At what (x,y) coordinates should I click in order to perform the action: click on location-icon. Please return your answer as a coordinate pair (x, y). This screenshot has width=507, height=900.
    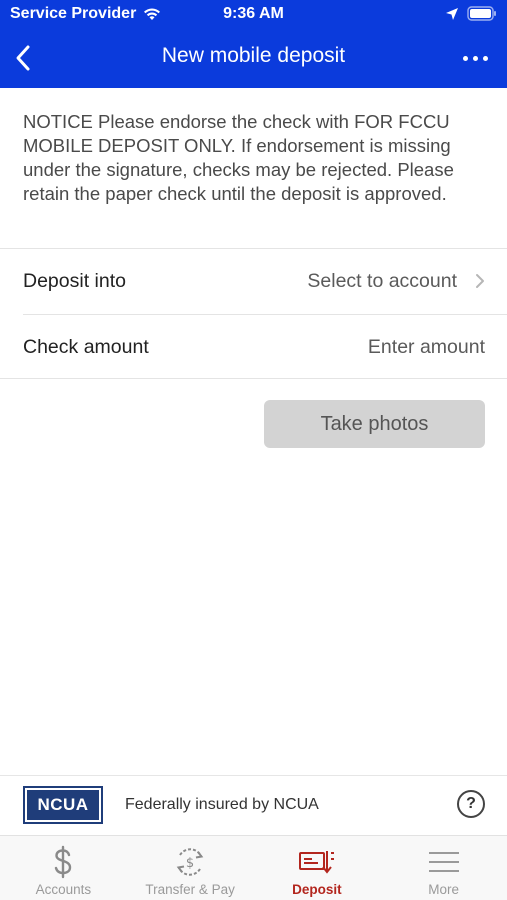
    Looking at the image, I should click on (452, 13).